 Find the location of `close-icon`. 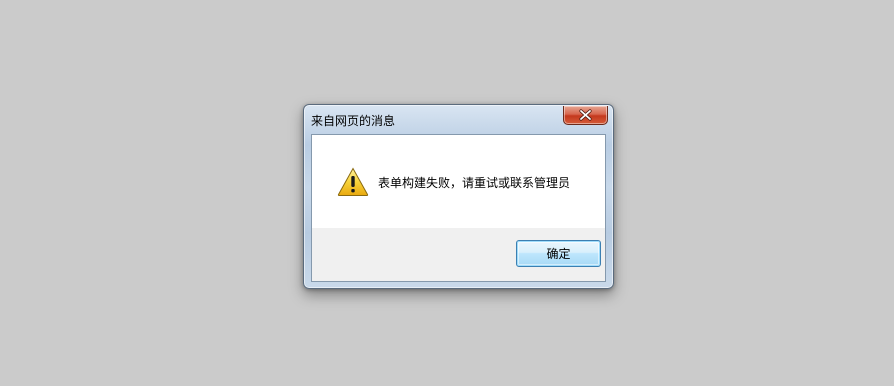

close-icon is located at coordinates (585, 115).